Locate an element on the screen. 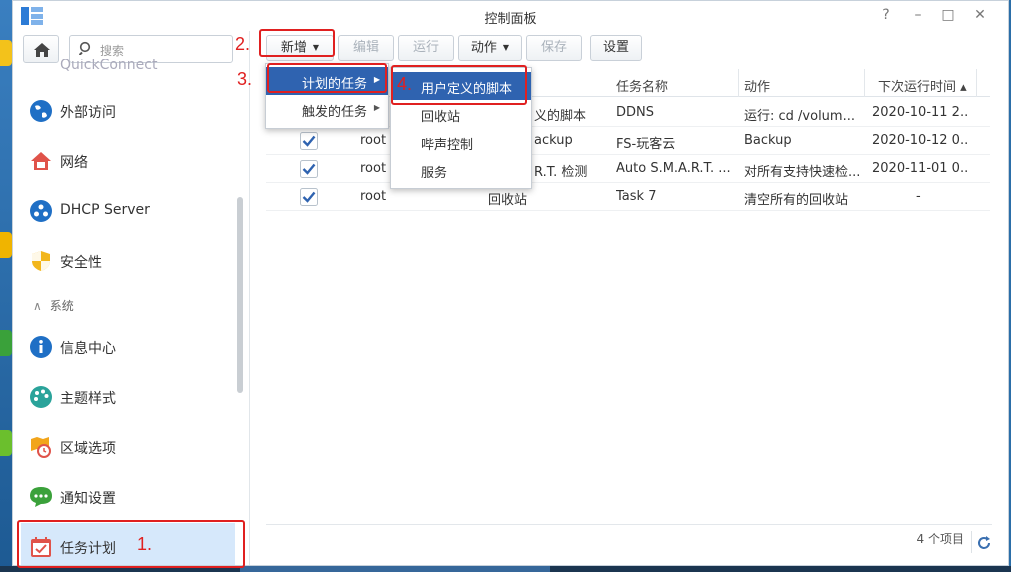  title-bar: 控制面板 ? – □ ✕ is located at coordinates (510, 16).